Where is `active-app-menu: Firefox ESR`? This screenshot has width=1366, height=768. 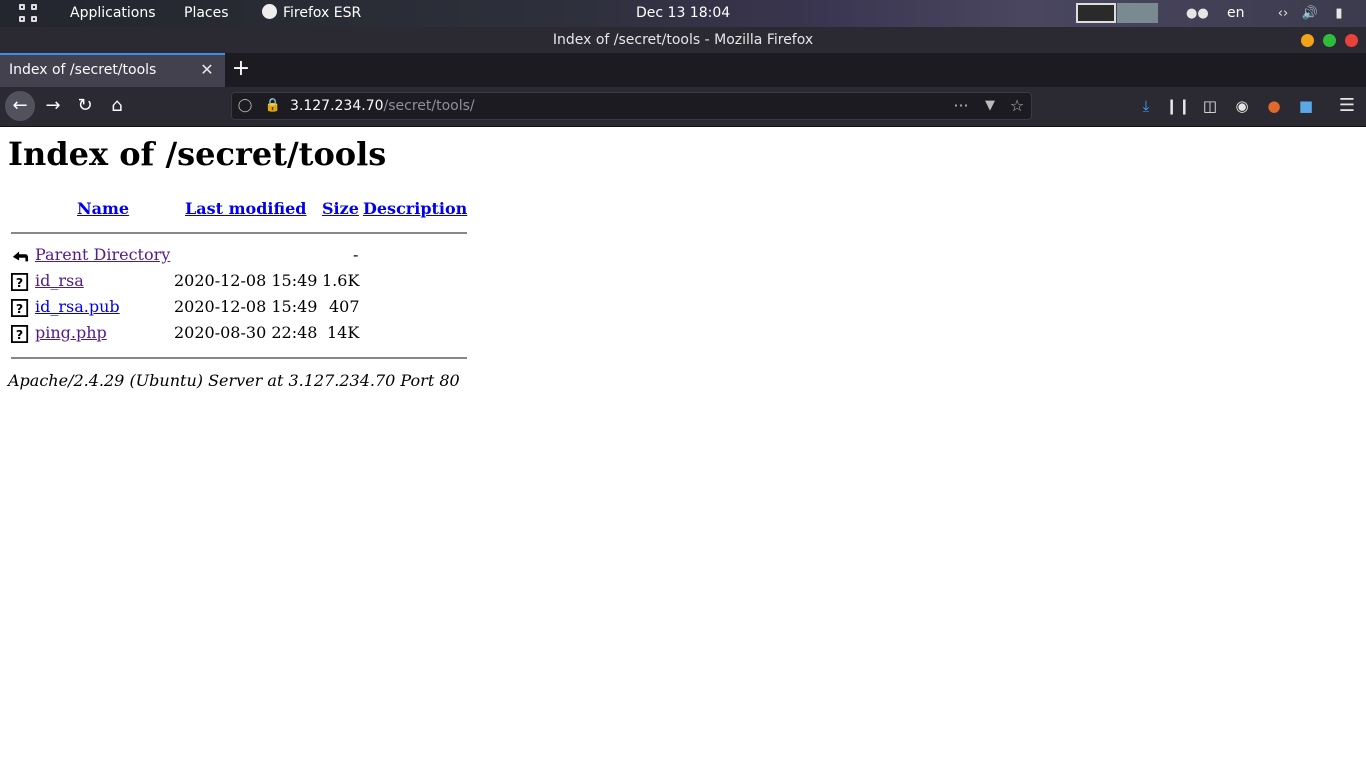 active-app-menu: Firefox ESR is located at coordinates (311, 13).